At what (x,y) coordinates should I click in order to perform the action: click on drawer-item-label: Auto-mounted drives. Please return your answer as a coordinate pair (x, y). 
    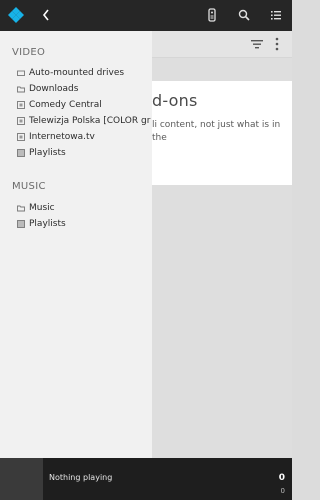
    Looking at the image, I should click on (77, 73).